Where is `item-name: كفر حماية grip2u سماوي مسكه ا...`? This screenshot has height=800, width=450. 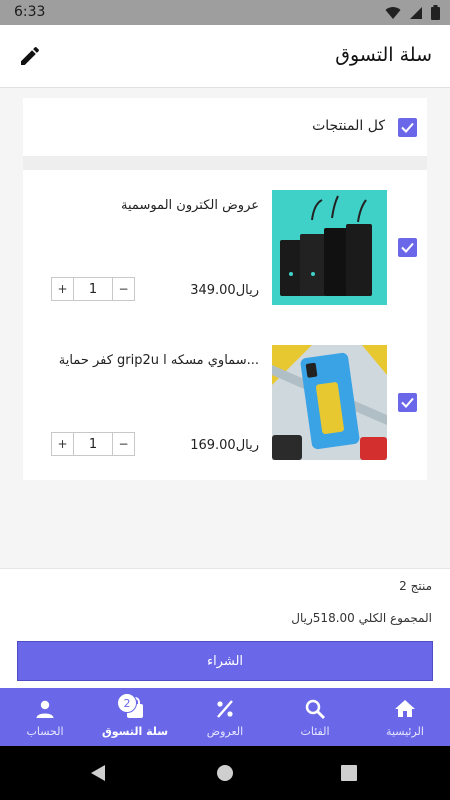 item-name: كفر حماية grip2u سماوي مسكه ا... is located at coordinates (149, 360).